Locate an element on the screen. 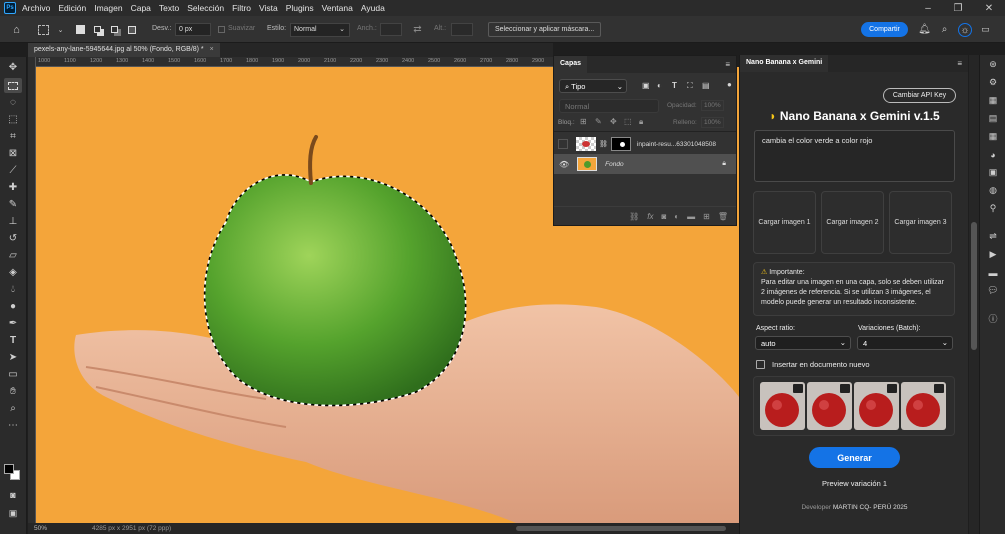 The height and width of the screenshot is (534, 1005). lock-transparent-icon: ⊞ is located at coordinates (583, 121).